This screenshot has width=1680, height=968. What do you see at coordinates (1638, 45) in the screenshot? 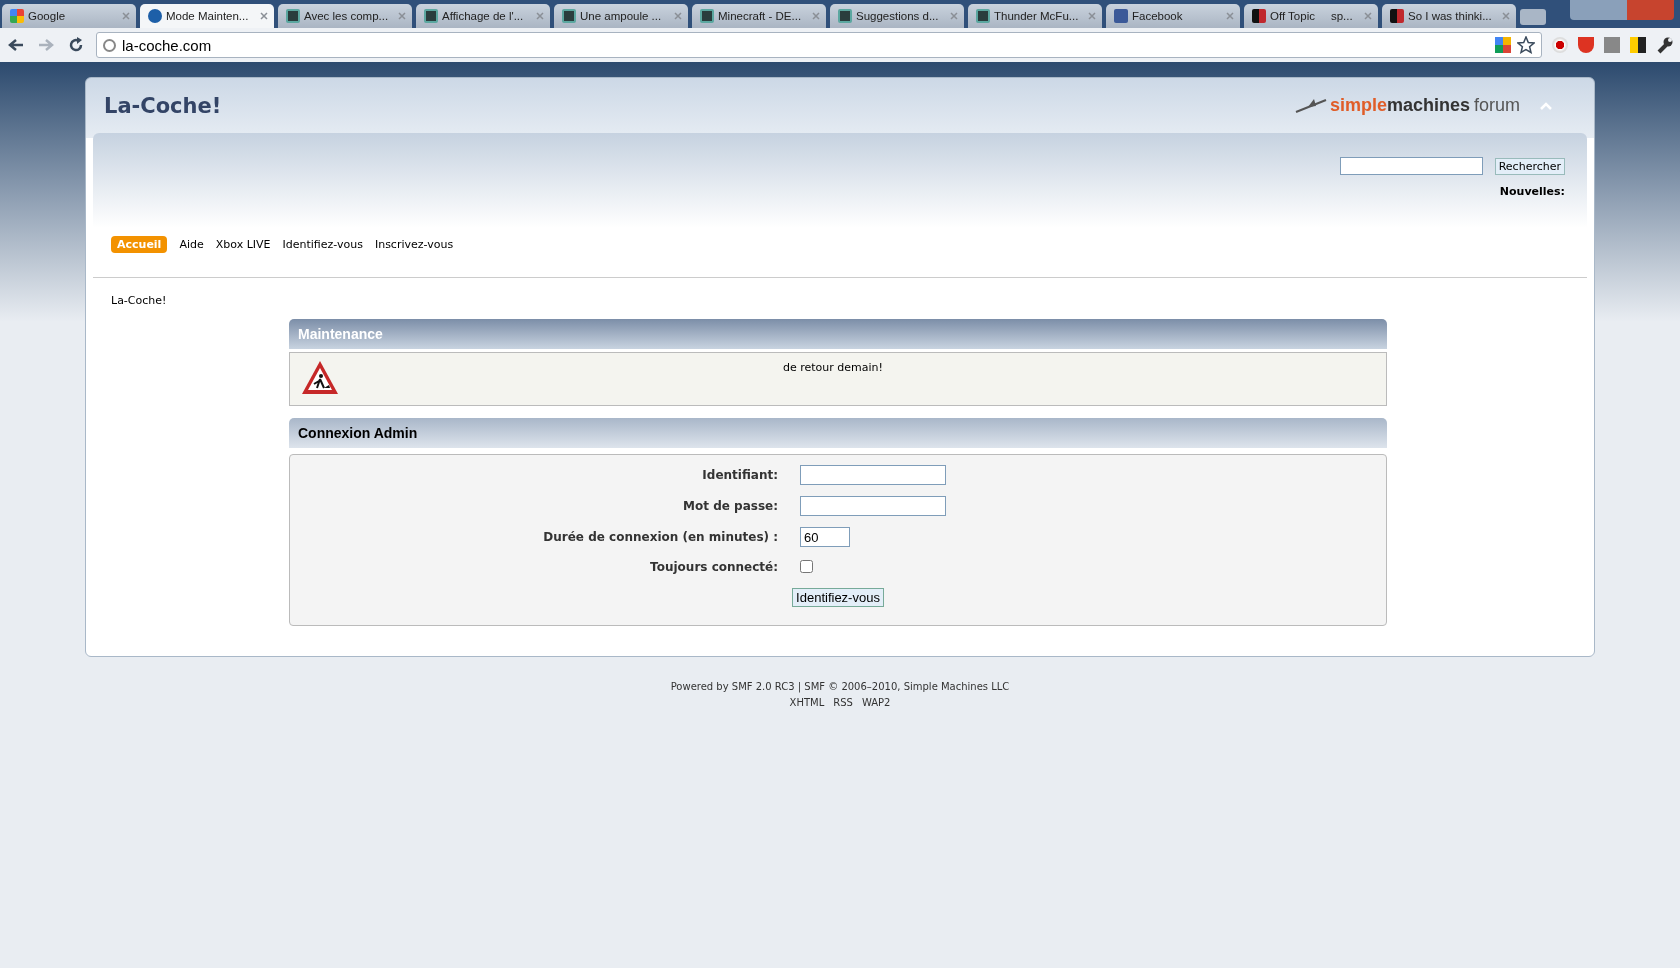
I see `phone-icon` at bounding box center [1638, 45].